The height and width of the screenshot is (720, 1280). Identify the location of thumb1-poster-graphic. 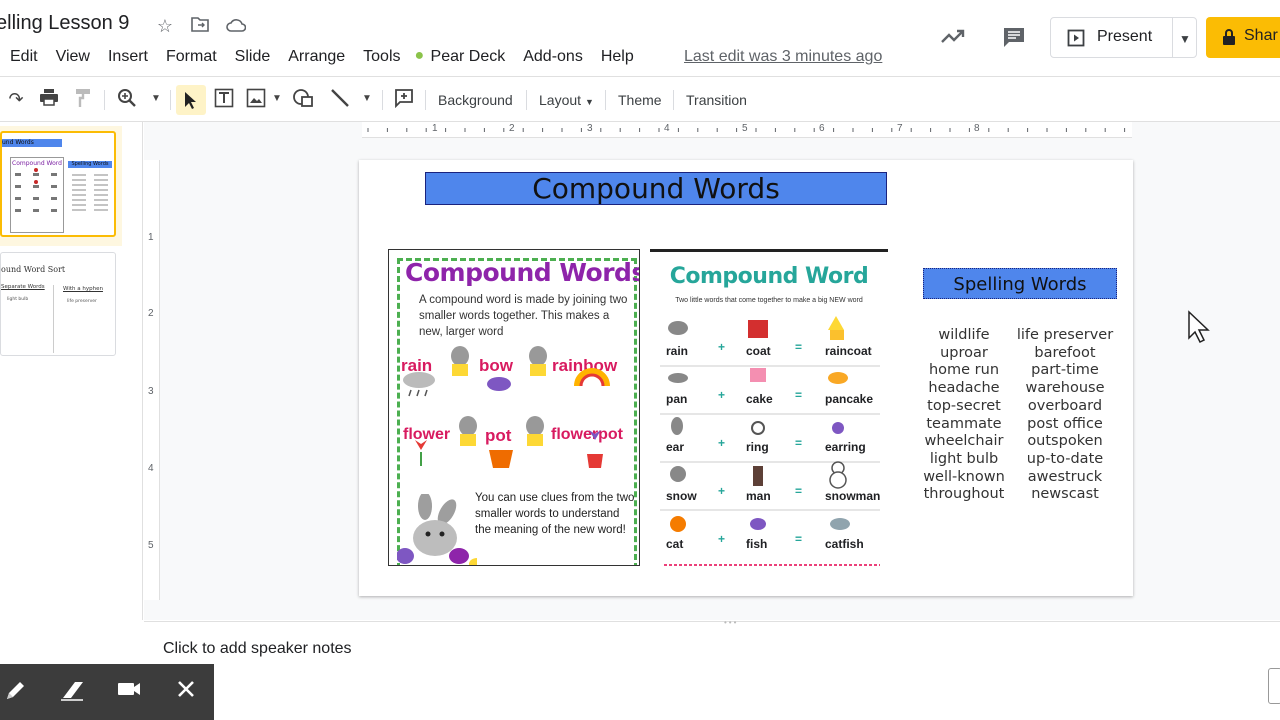
(36, 190).